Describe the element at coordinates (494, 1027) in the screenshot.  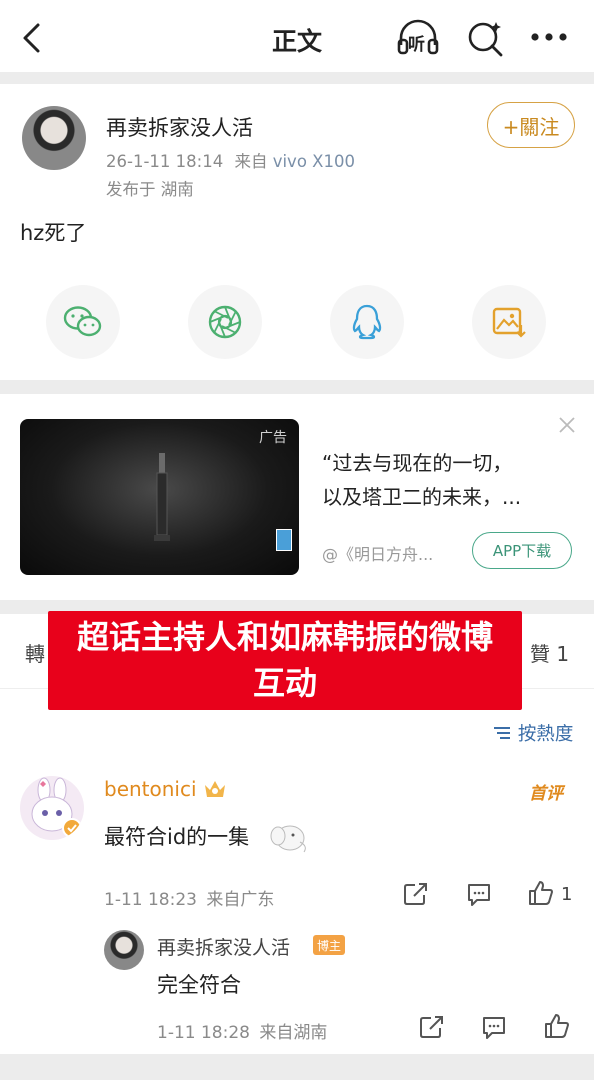
I see `reply-reply-icon` at that location.